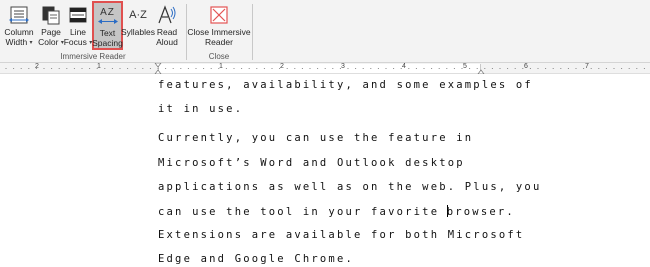  Describe the element at coordinates (75, 42) in the screenshot. I see `line-focus-label-2: Focus` at that location.